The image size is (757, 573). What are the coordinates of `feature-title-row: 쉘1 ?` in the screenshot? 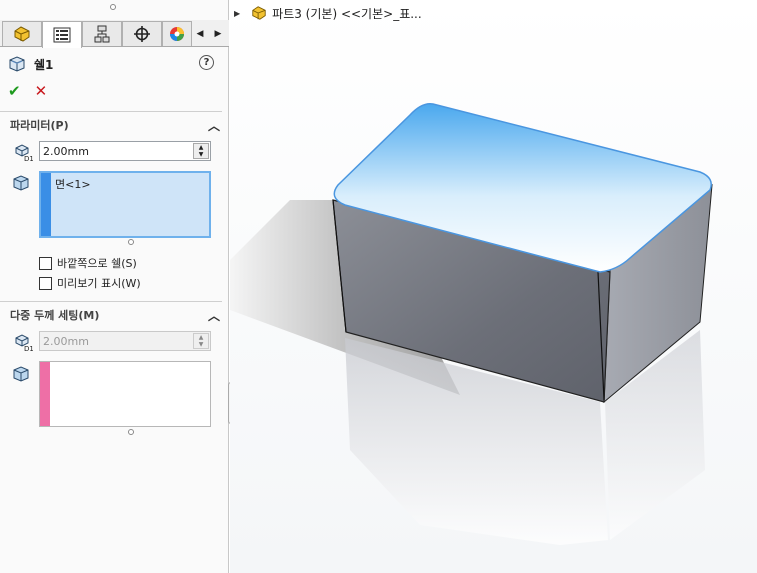 It's located at (114, 64).